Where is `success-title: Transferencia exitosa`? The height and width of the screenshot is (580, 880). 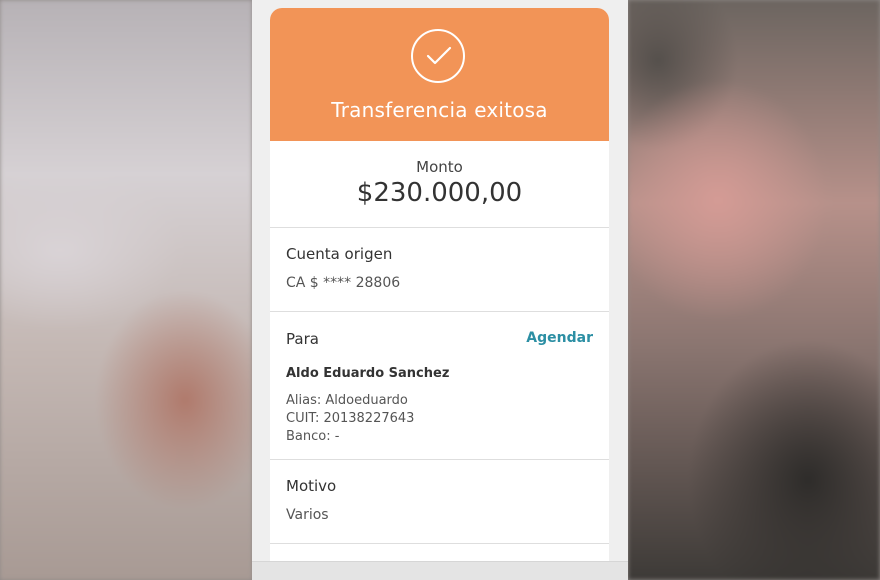 success-title: Transferencia exitosa is located at coordinates (439, 110).